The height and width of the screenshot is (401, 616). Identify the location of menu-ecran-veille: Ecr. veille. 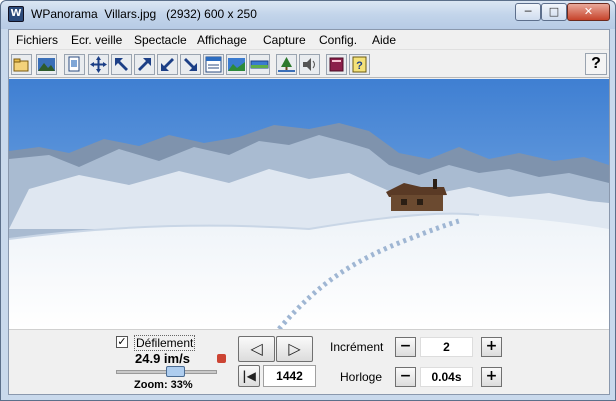
(96, 40).